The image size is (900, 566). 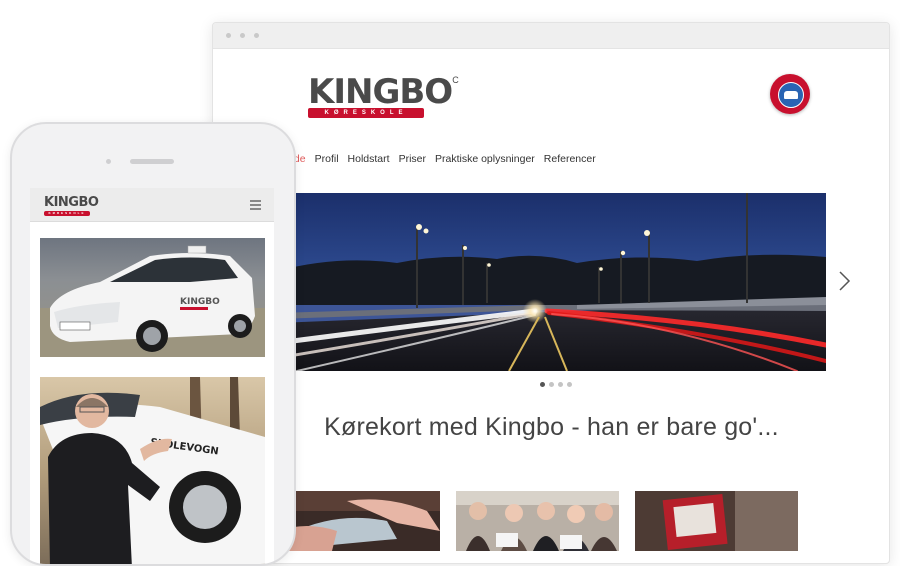 What do you see at coordinates (108, 161) in the screenshot?
I see `phone-camera` at bounding box center [108, 161].